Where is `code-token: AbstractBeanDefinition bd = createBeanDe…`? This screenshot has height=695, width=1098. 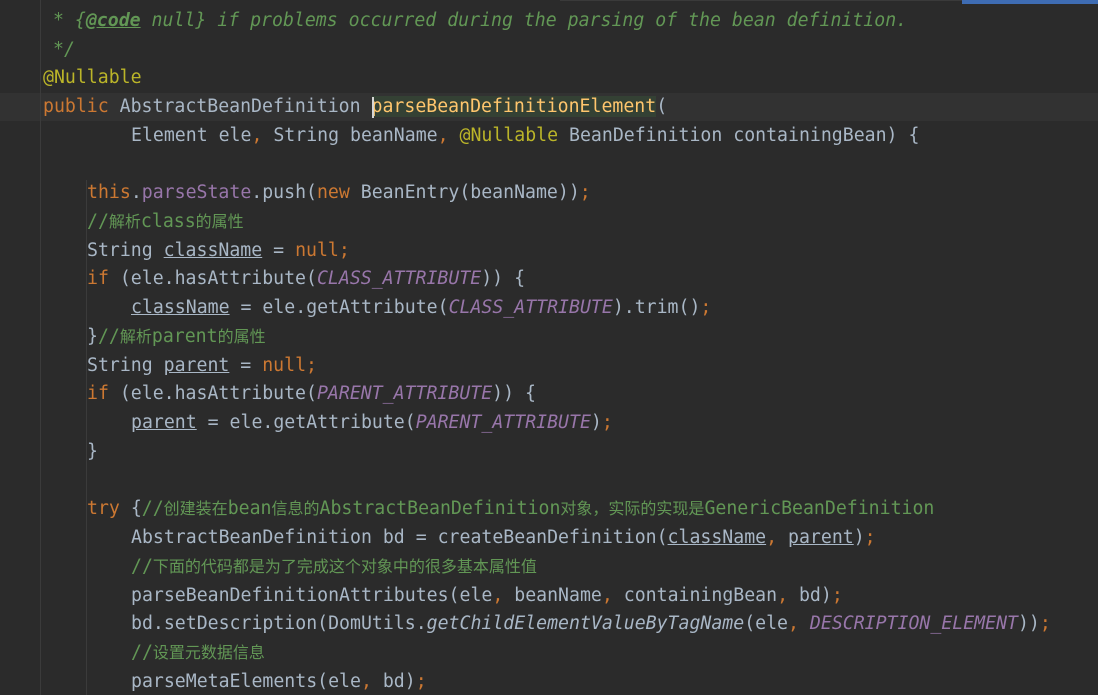
code-token: AbstractBeanDefinition bd = createBeanDe… is located at coordinates (399, 537).